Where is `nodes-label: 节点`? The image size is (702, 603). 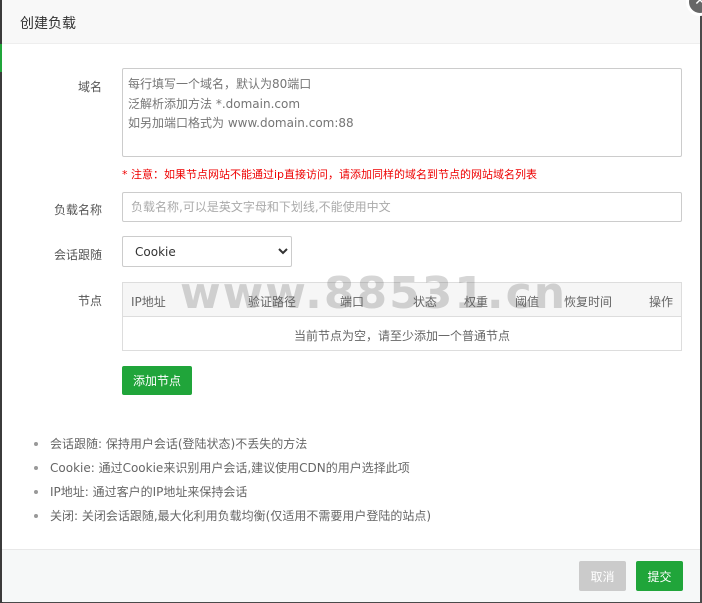 nodes-label: 节点 is located at coordinates (89, 301).